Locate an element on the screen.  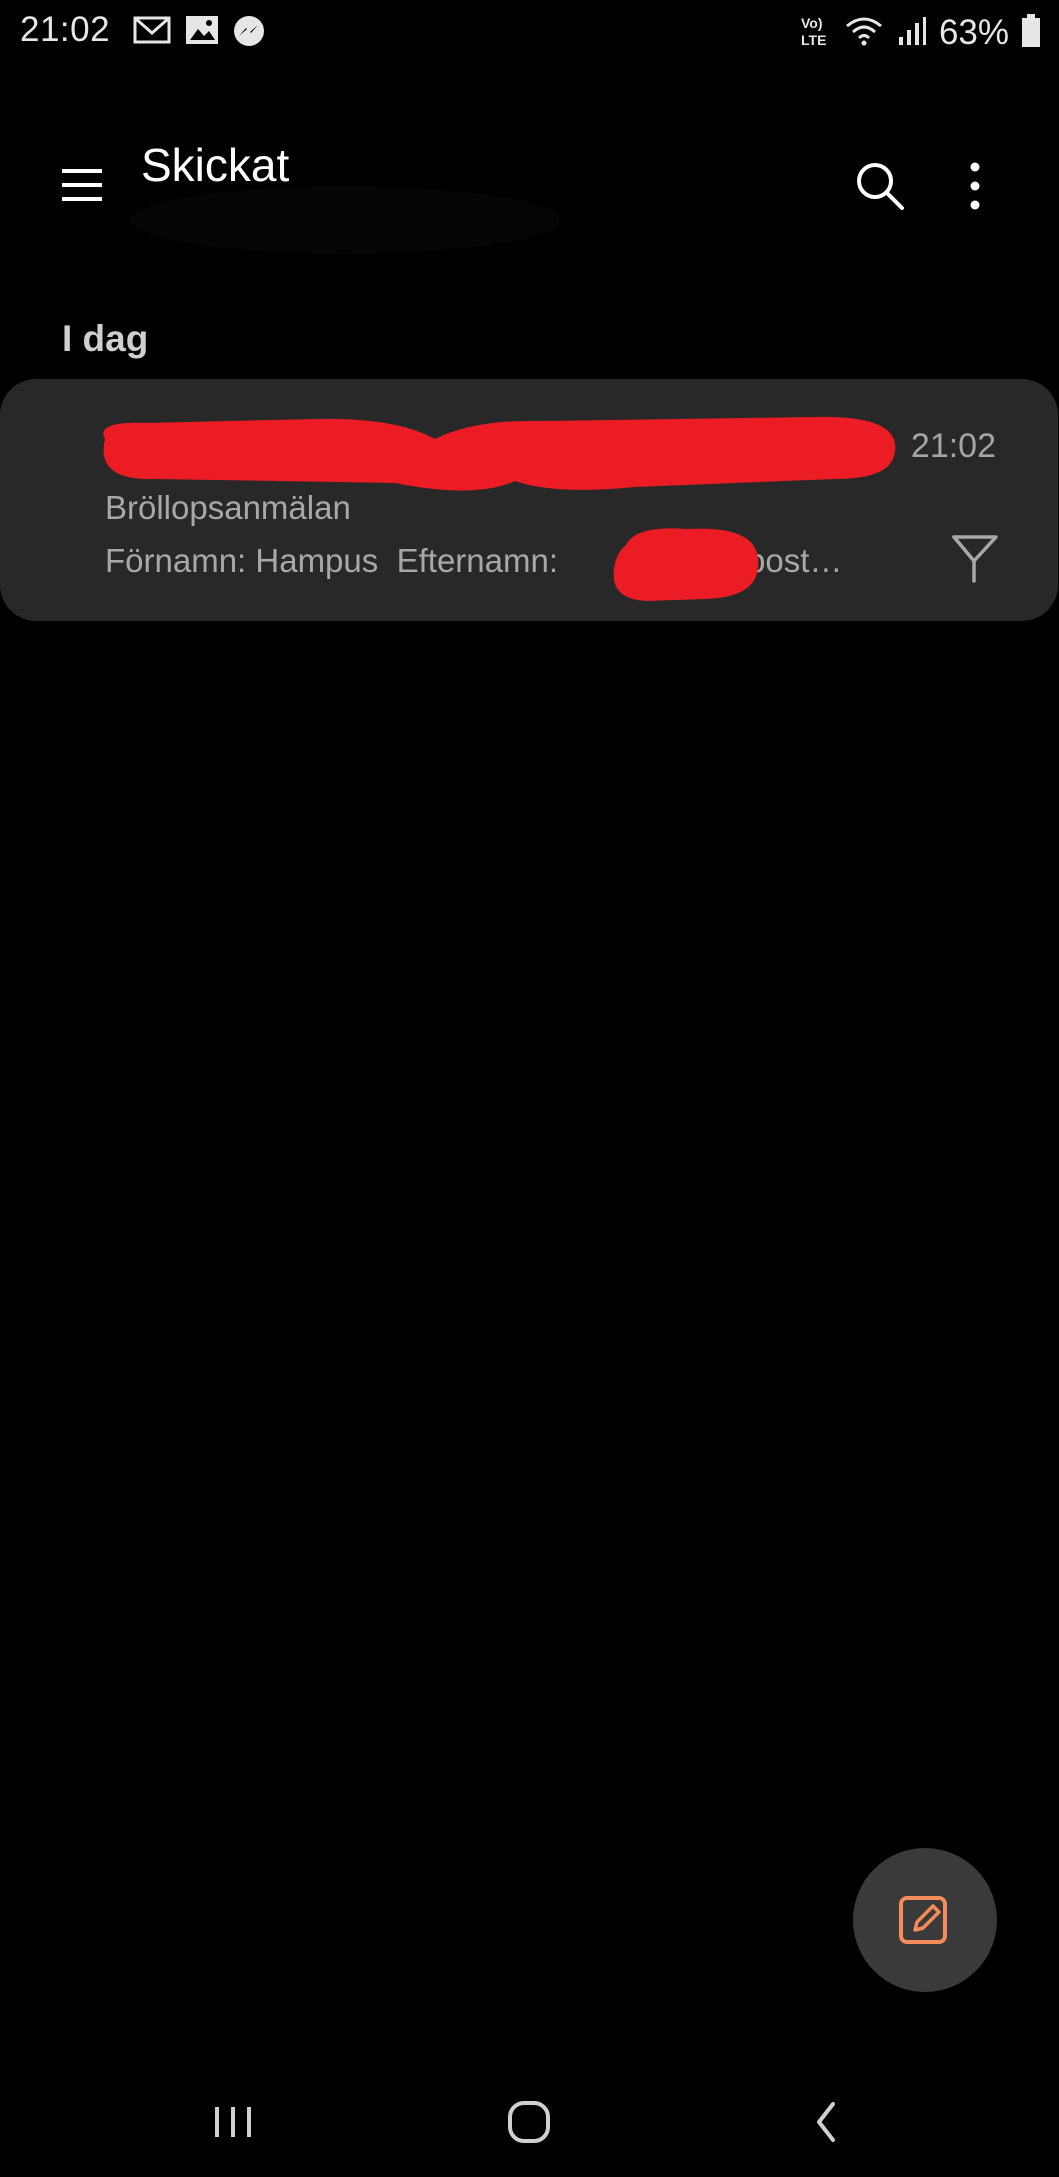
mail-subject: Bröllopsanmälan is located at coordinates (228, 507).